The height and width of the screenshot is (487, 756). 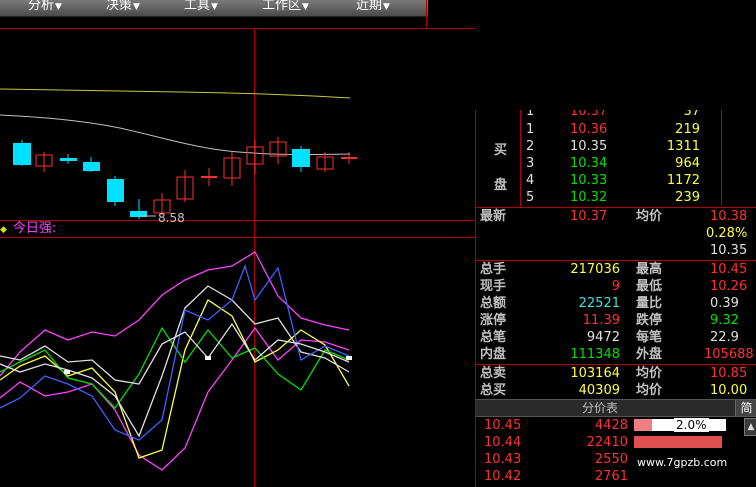 What do you see at coordinates (649, 303) in the screenshot?
I see `stat-label: 量比` at bounding box center [649, 303].